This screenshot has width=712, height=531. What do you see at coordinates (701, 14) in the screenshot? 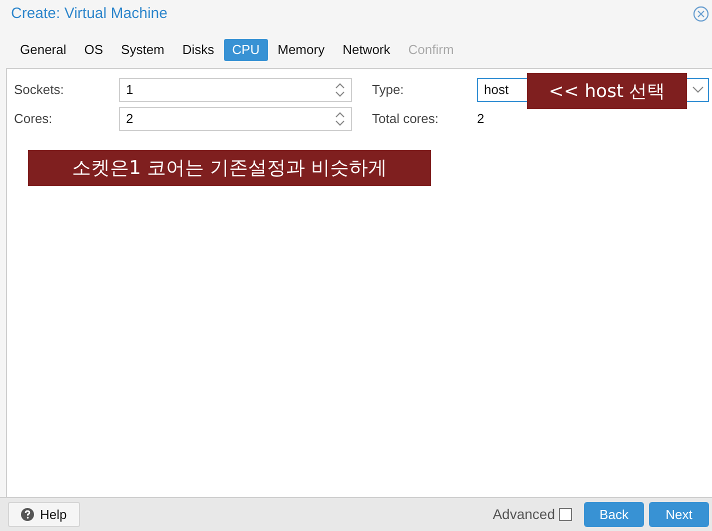
I see `close-icon` at bounding box center [701, 14].